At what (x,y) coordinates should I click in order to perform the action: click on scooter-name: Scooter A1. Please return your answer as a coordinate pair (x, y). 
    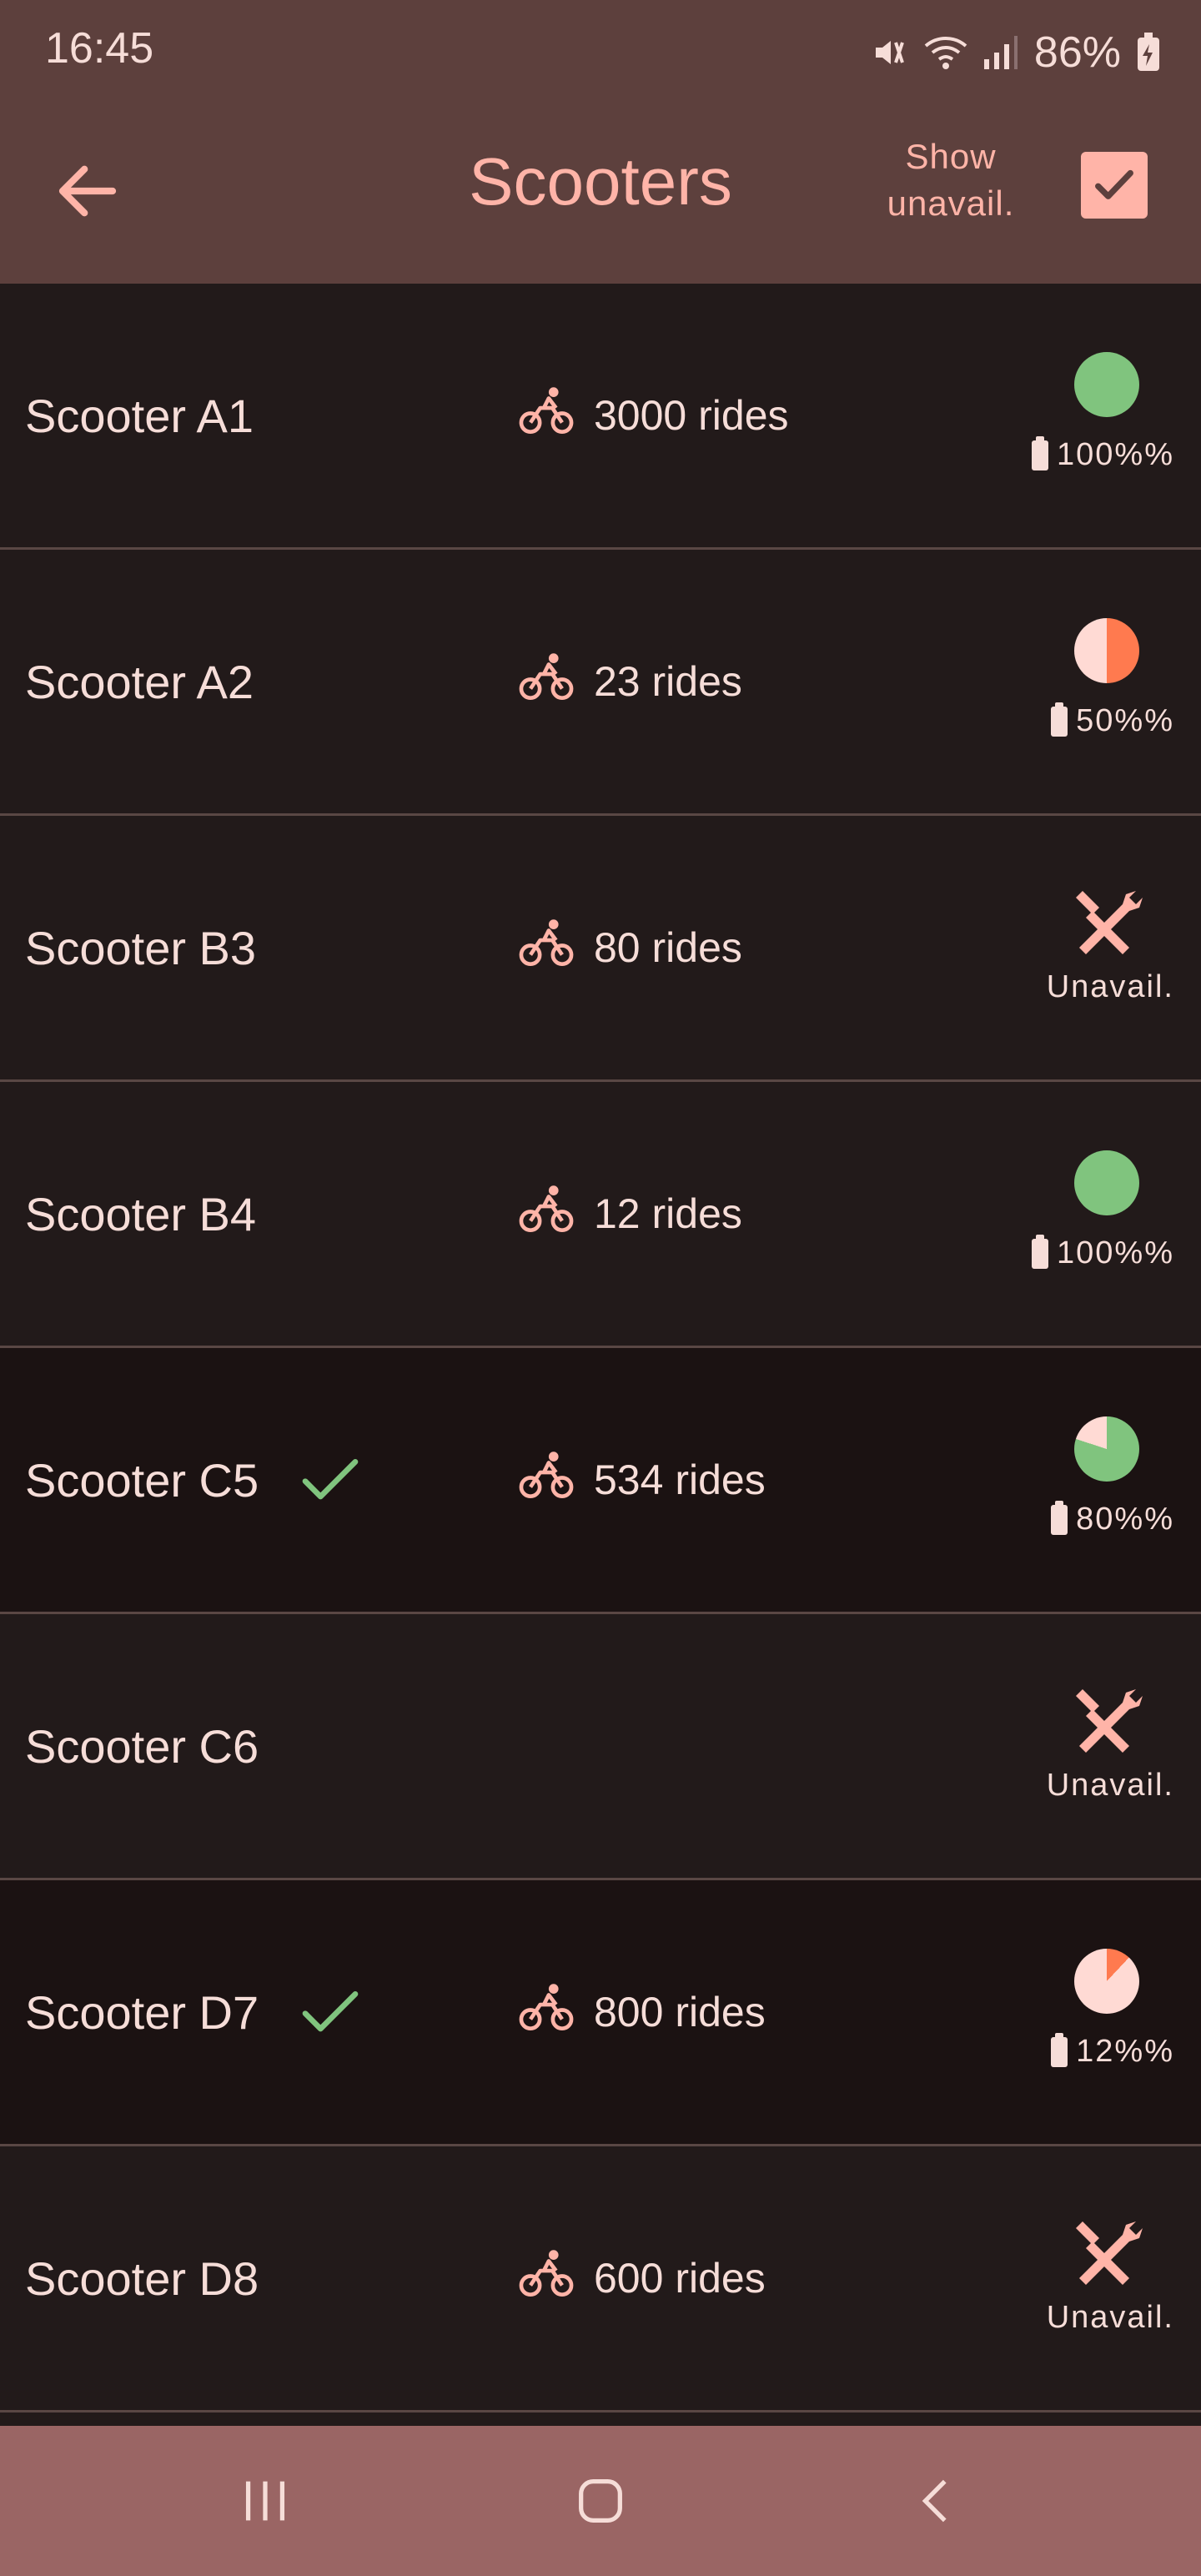
    Looking at the image, I should click on (140, 415).